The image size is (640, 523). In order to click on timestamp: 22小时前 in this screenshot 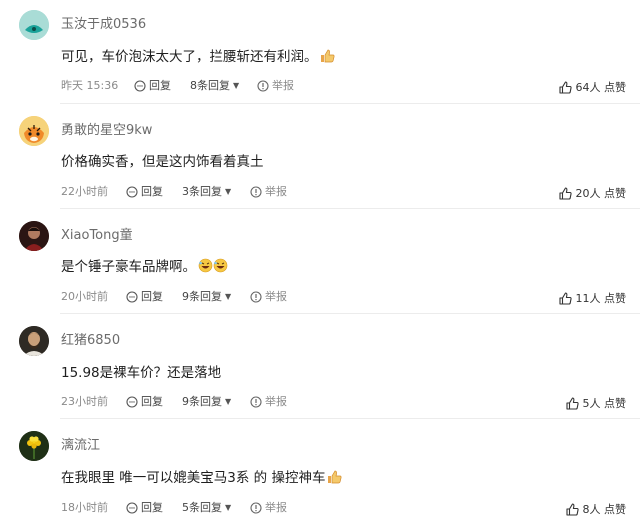, I will do `click(84, 191)`.